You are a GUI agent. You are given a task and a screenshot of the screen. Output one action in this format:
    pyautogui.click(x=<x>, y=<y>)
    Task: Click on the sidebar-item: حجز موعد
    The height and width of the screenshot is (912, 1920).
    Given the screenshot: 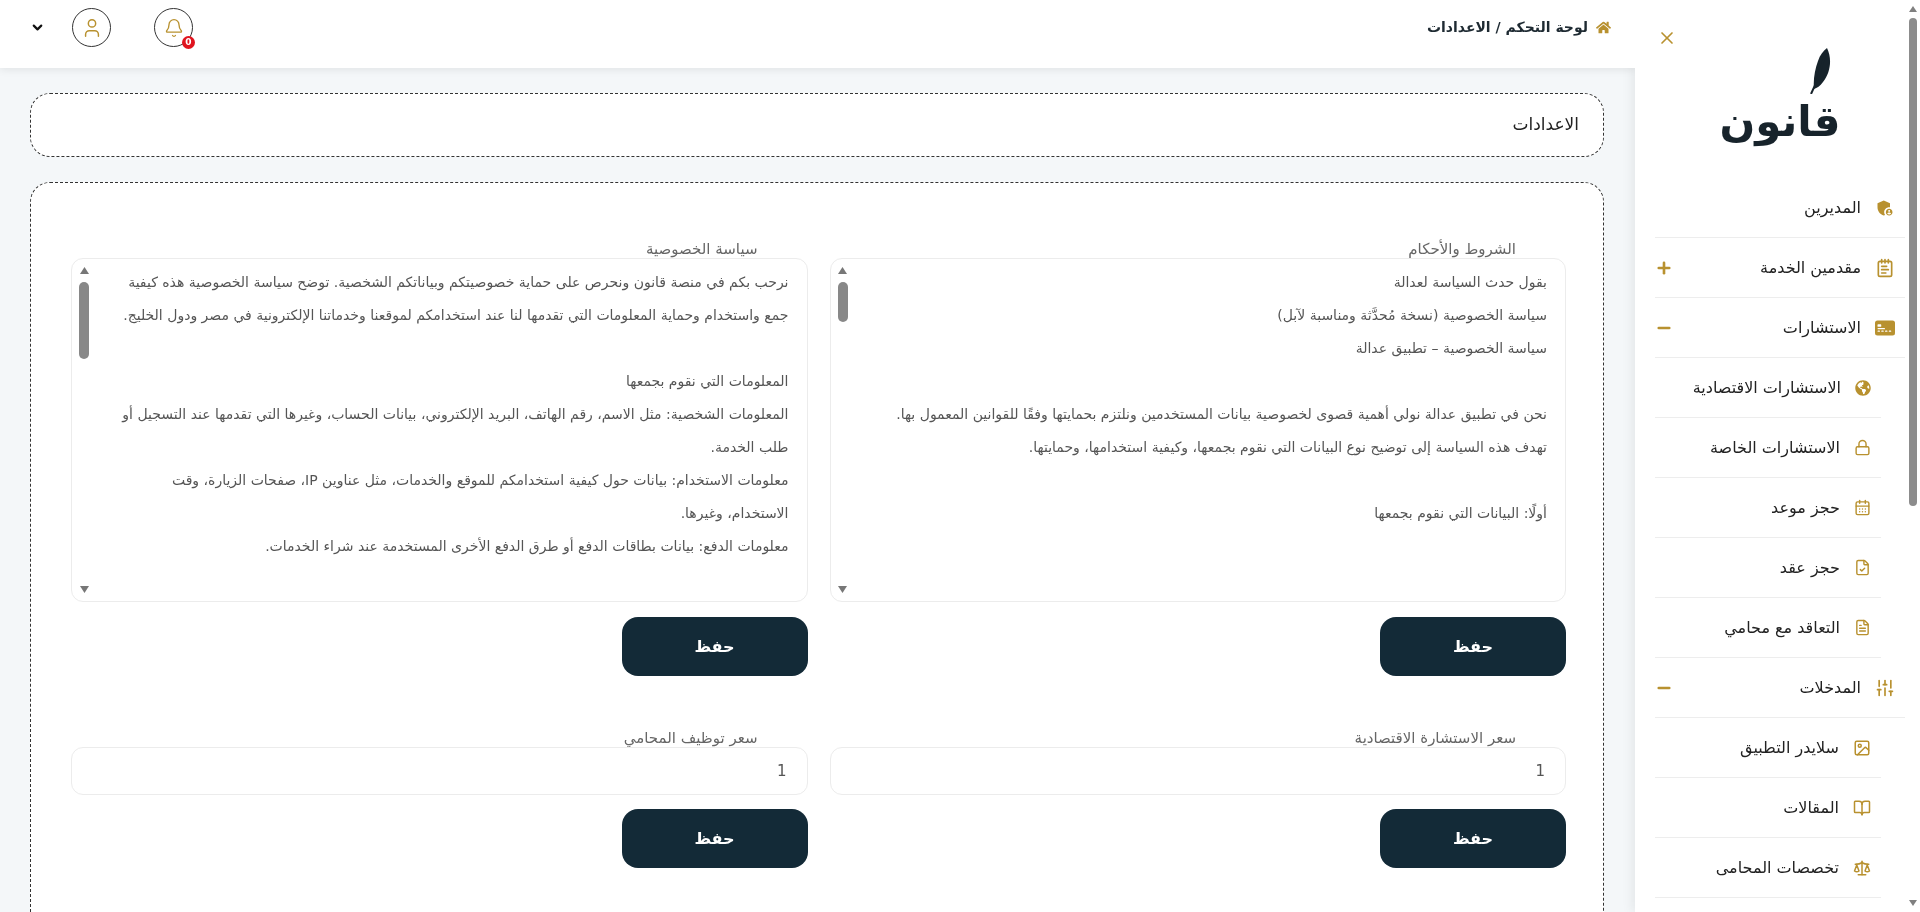 What is the action you would take?
    pyautogui.click(x=1768, y=508)
    